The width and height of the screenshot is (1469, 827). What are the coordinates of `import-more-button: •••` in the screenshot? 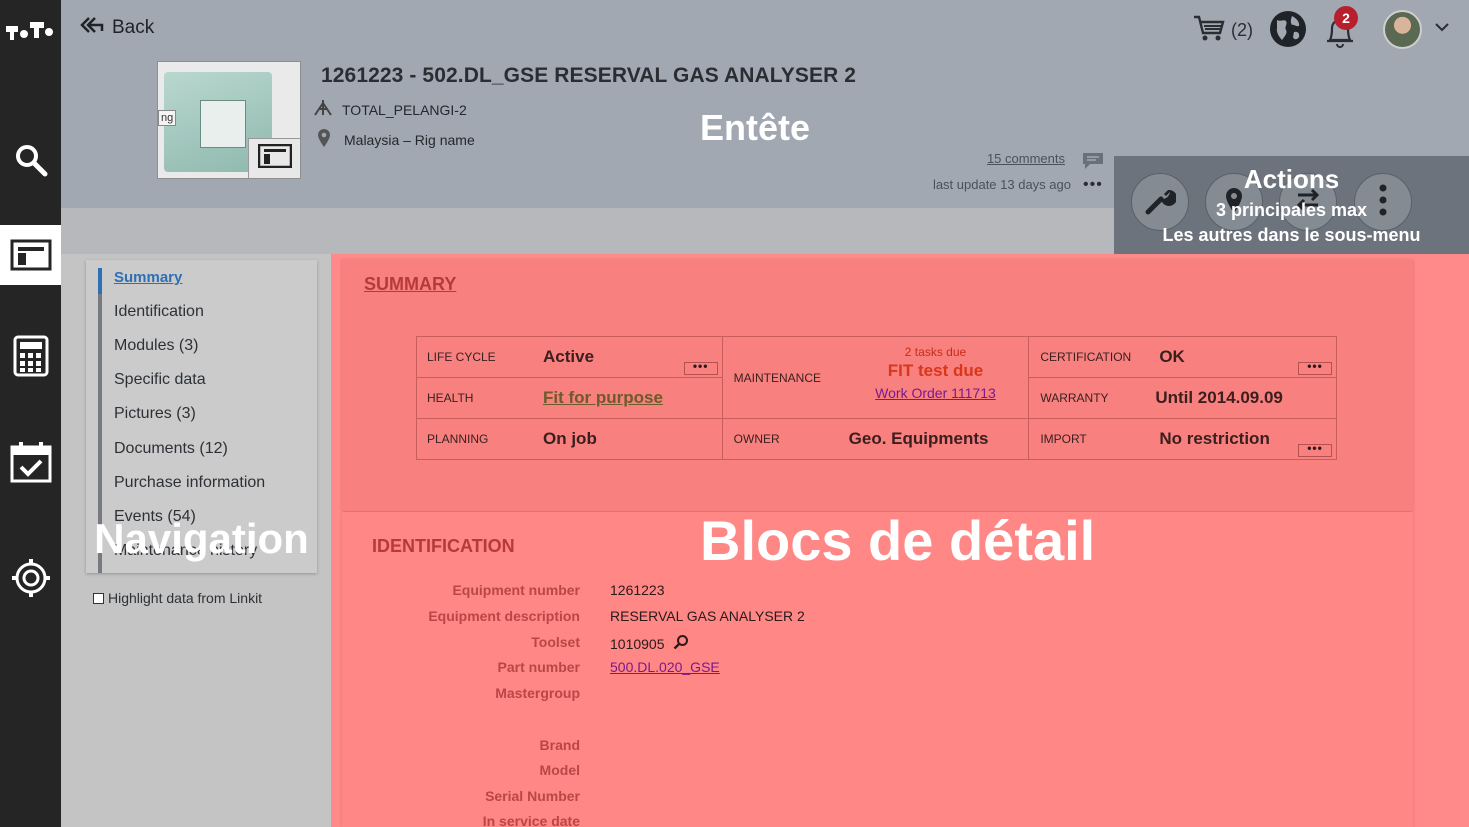 It's located at (1315, 449).